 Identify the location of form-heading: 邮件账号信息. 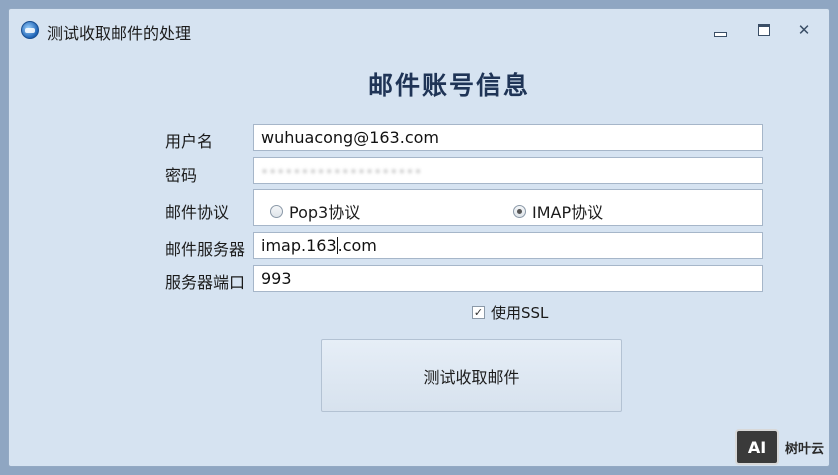
(448, 85).